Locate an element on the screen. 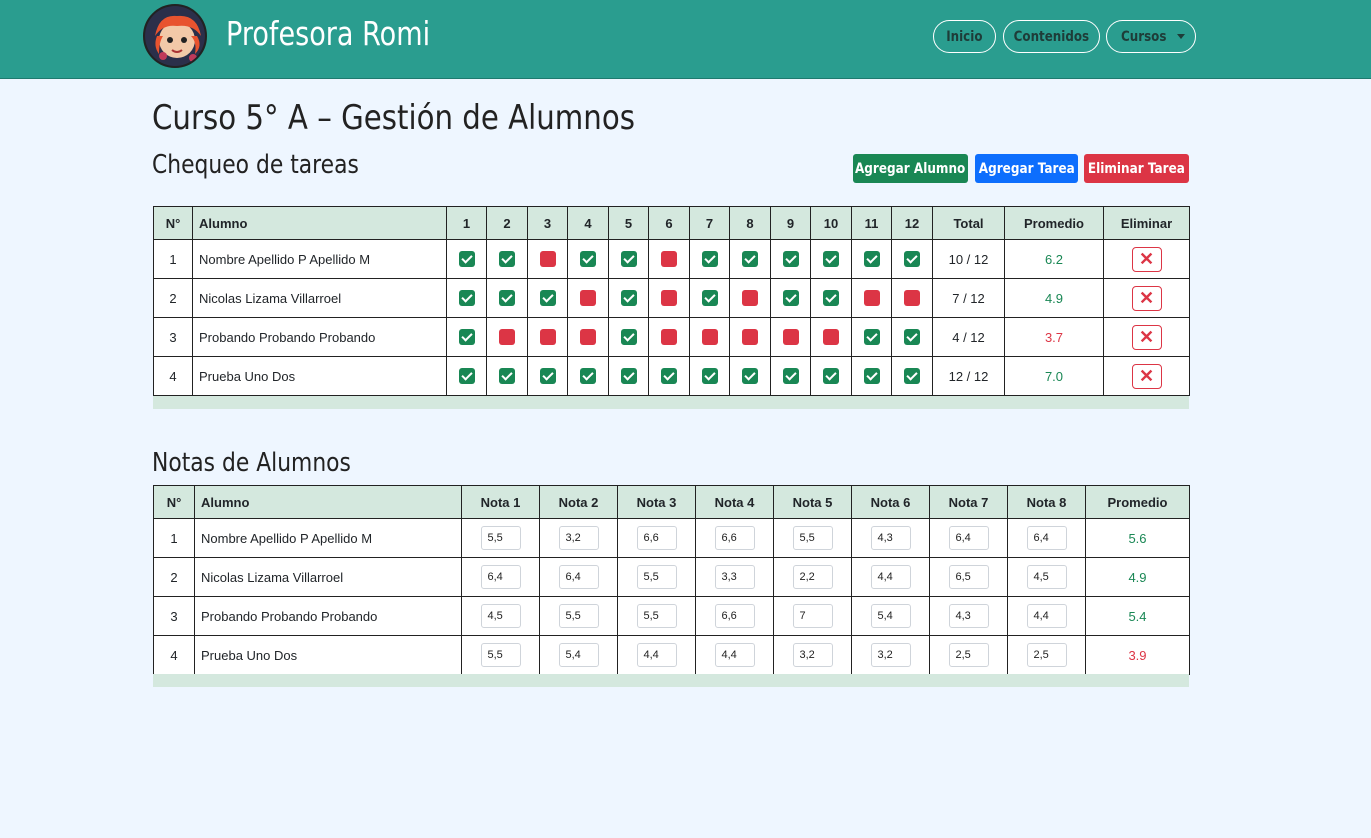 The image size is (1371, 838). avatar is located at coordinates (175, 36).